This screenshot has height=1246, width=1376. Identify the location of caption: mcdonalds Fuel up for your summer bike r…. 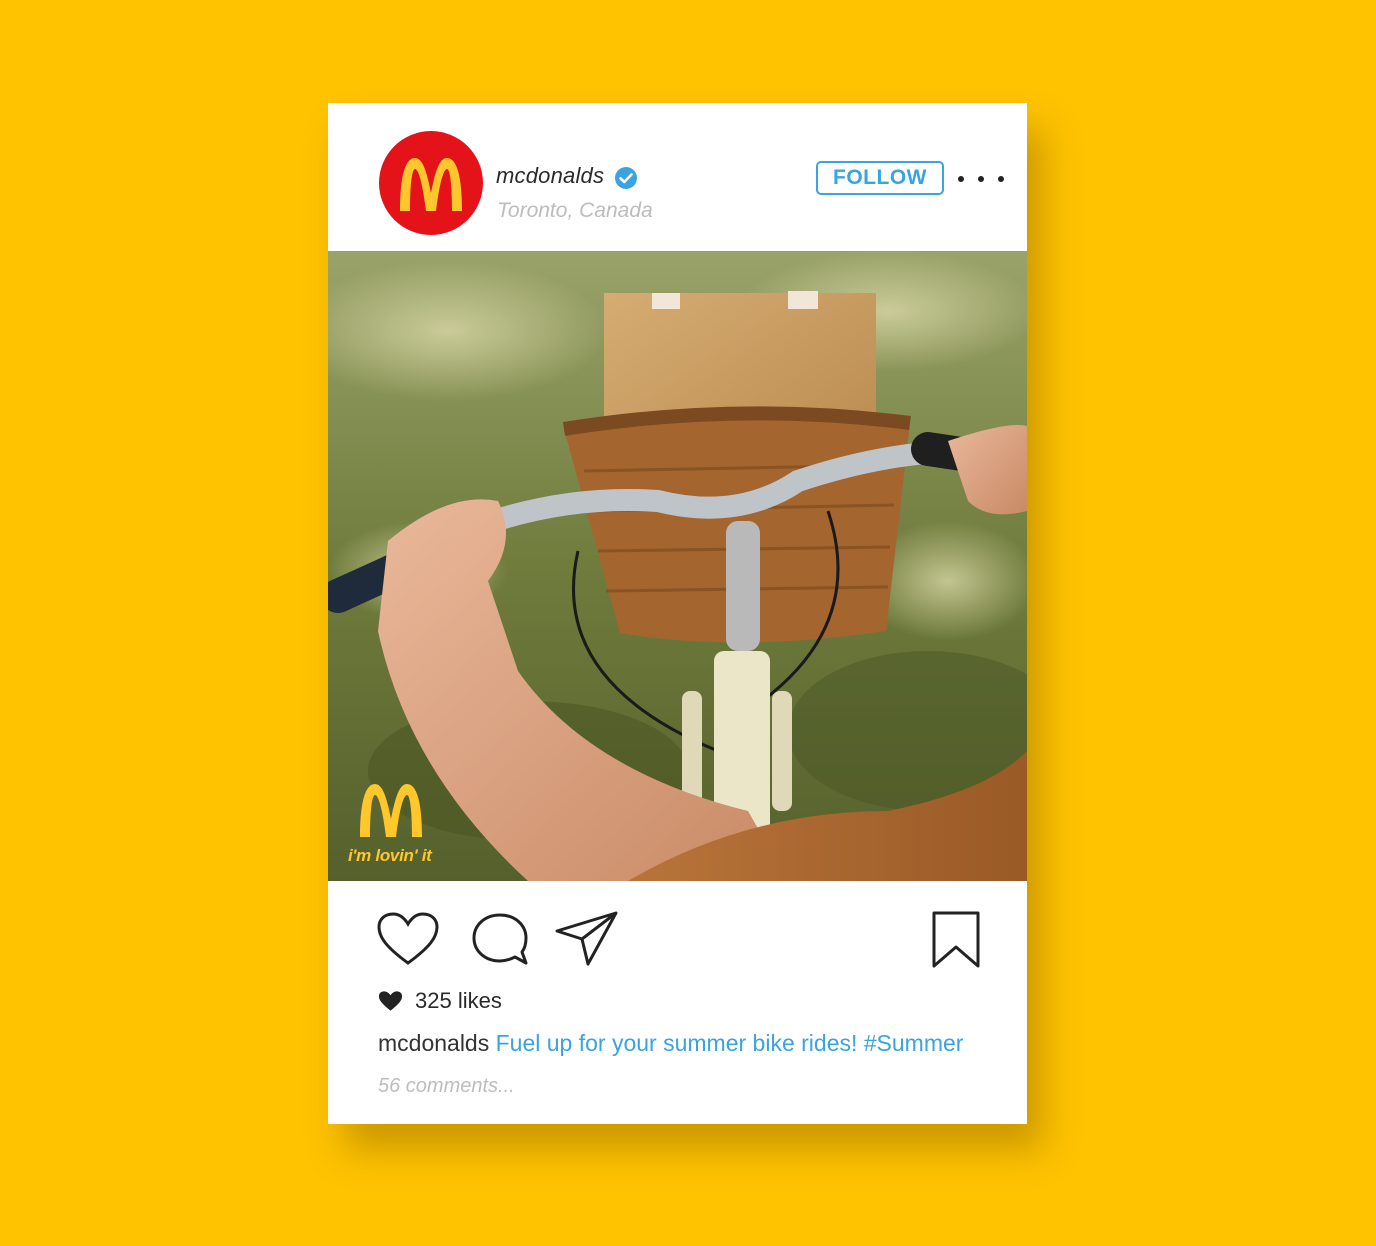
(670, 1043).